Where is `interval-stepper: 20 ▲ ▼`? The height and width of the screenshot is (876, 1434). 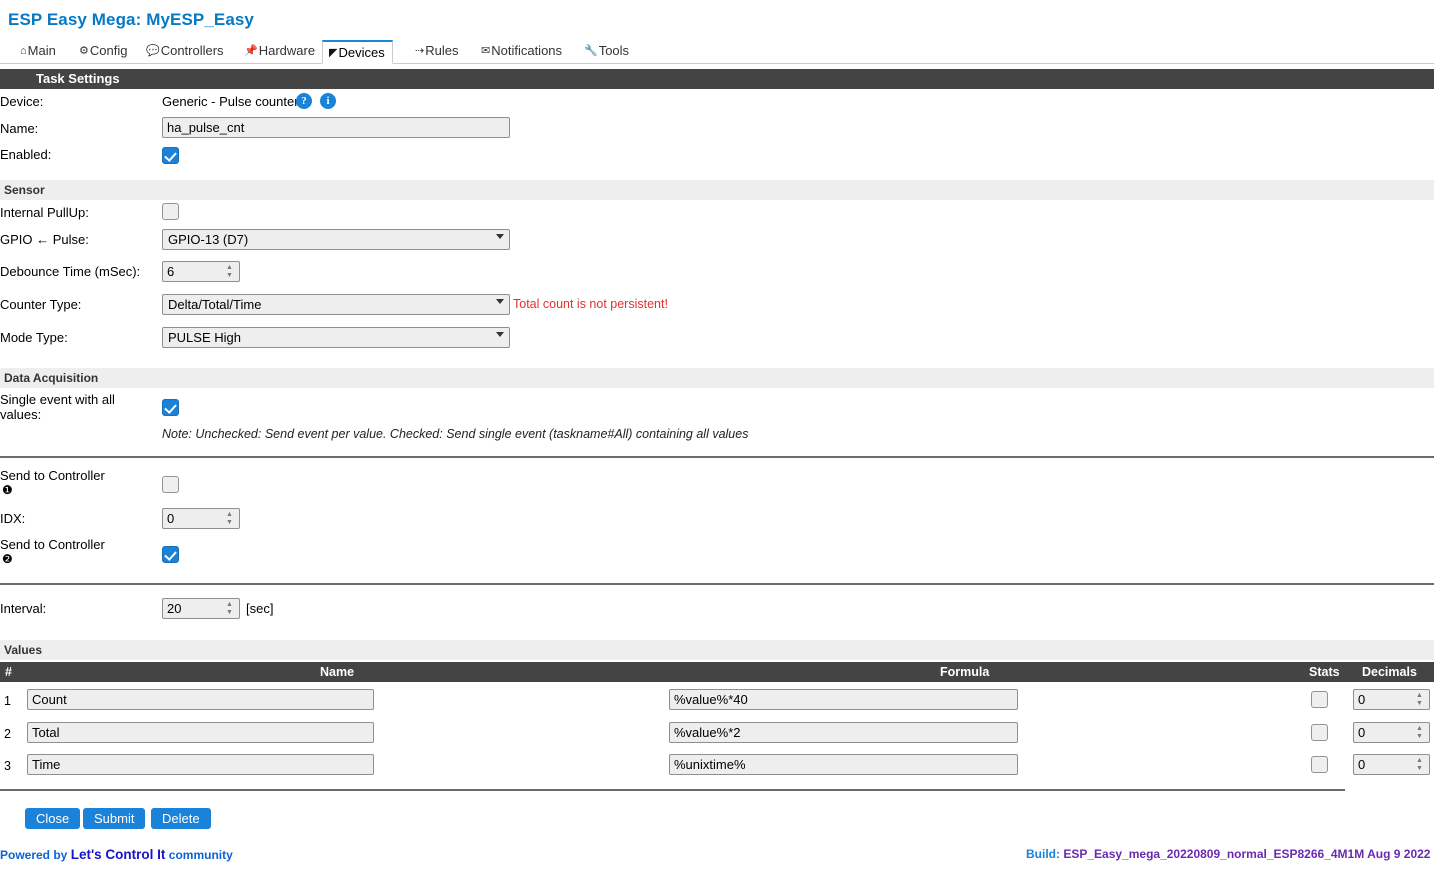
interval-stepper: 20 ▲ ▼ is located at coordinates (201, 608).